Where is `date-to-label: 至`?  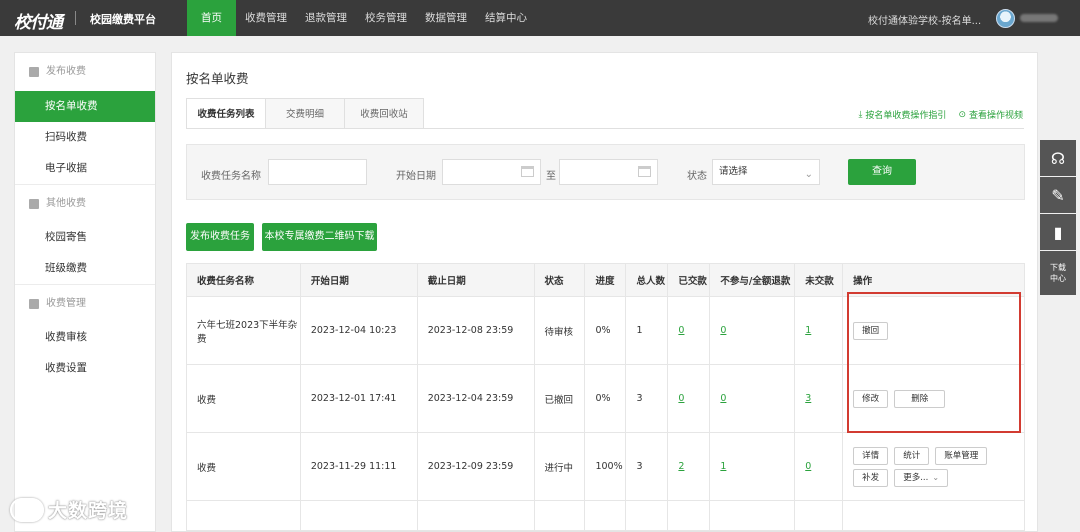 date-to-label: 至 is located at coordinates (551, 176).